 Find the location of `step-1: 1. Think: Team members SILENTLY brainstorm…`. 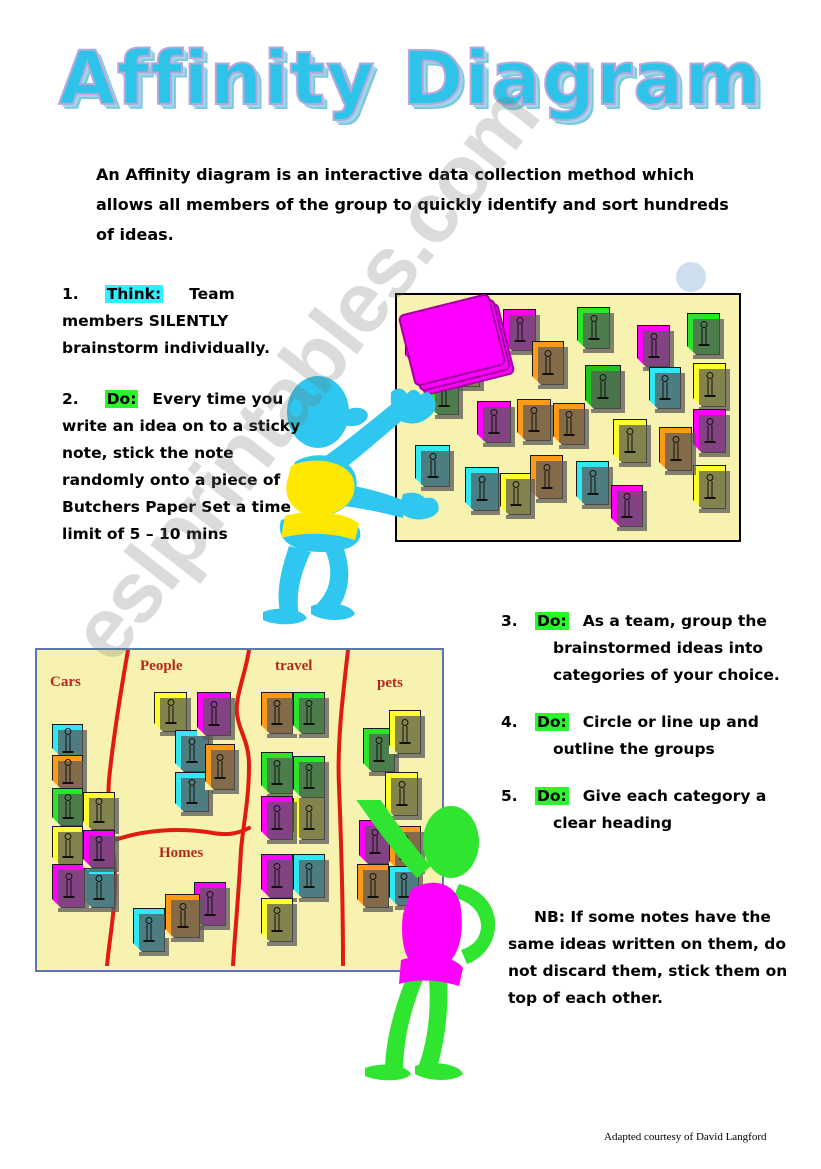

step-1: 1. Think: Team members SILENTLY brainstorm… is located at coordinates (187, 321).